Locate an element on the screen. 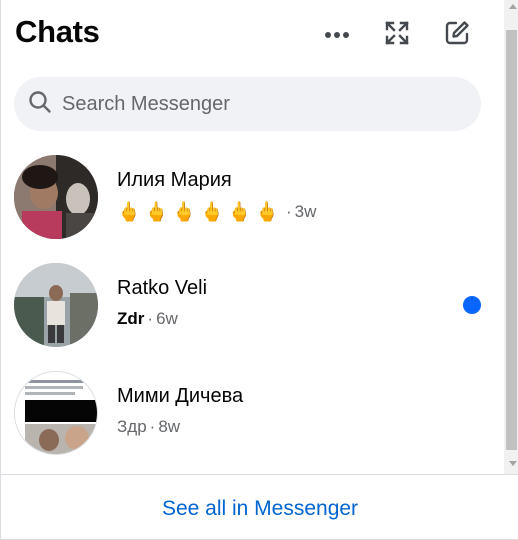 Image resolution: width=518 pixels, height=540 pixels. compose-icon is located at coordinates (457, 35).